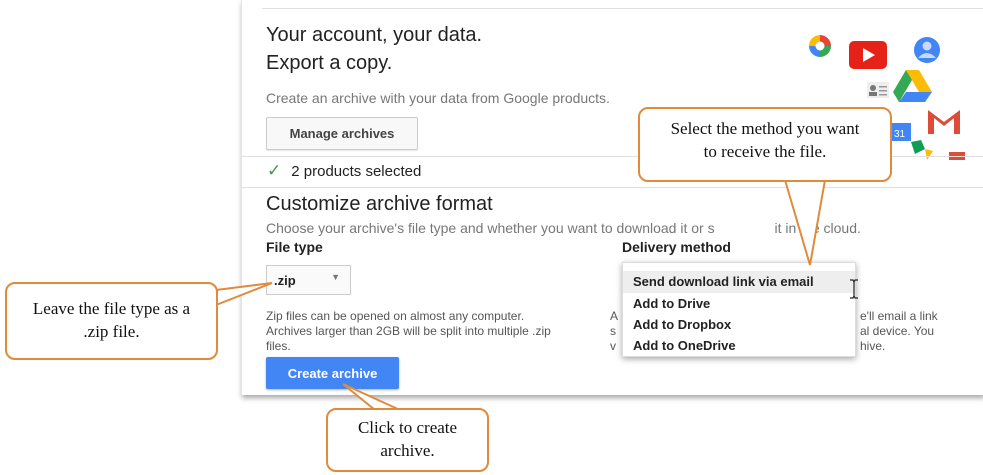 The height and width of the screenshot is (475, 983). Describe the element at coordinates (111, 321) in the screenshot. I see `callout-file-type: Leave the file type as a .zip file.` at that location.